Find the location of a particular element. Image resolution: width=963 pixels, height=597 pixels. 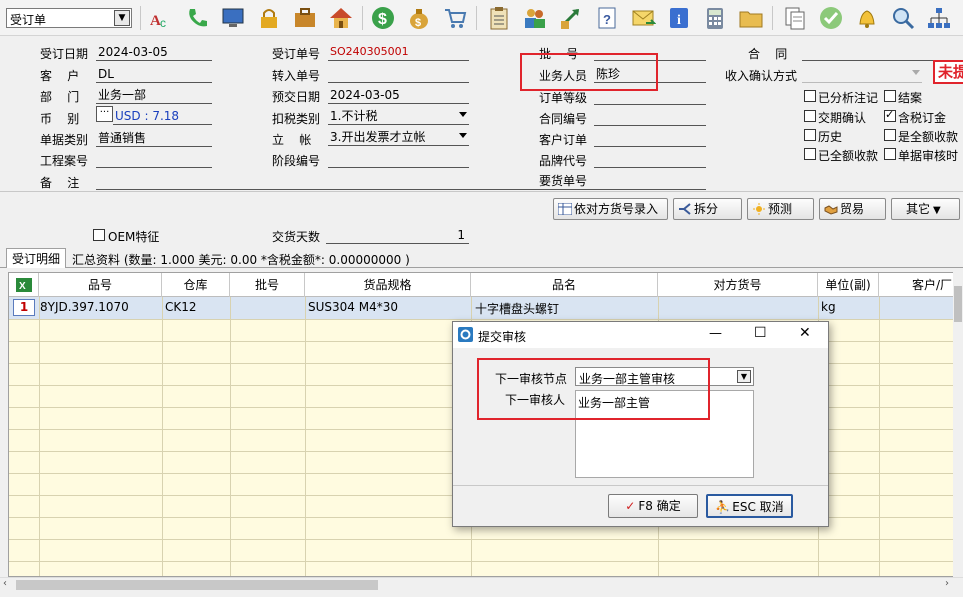

trade-button: 贸易 is located at coordinates (852, 209).